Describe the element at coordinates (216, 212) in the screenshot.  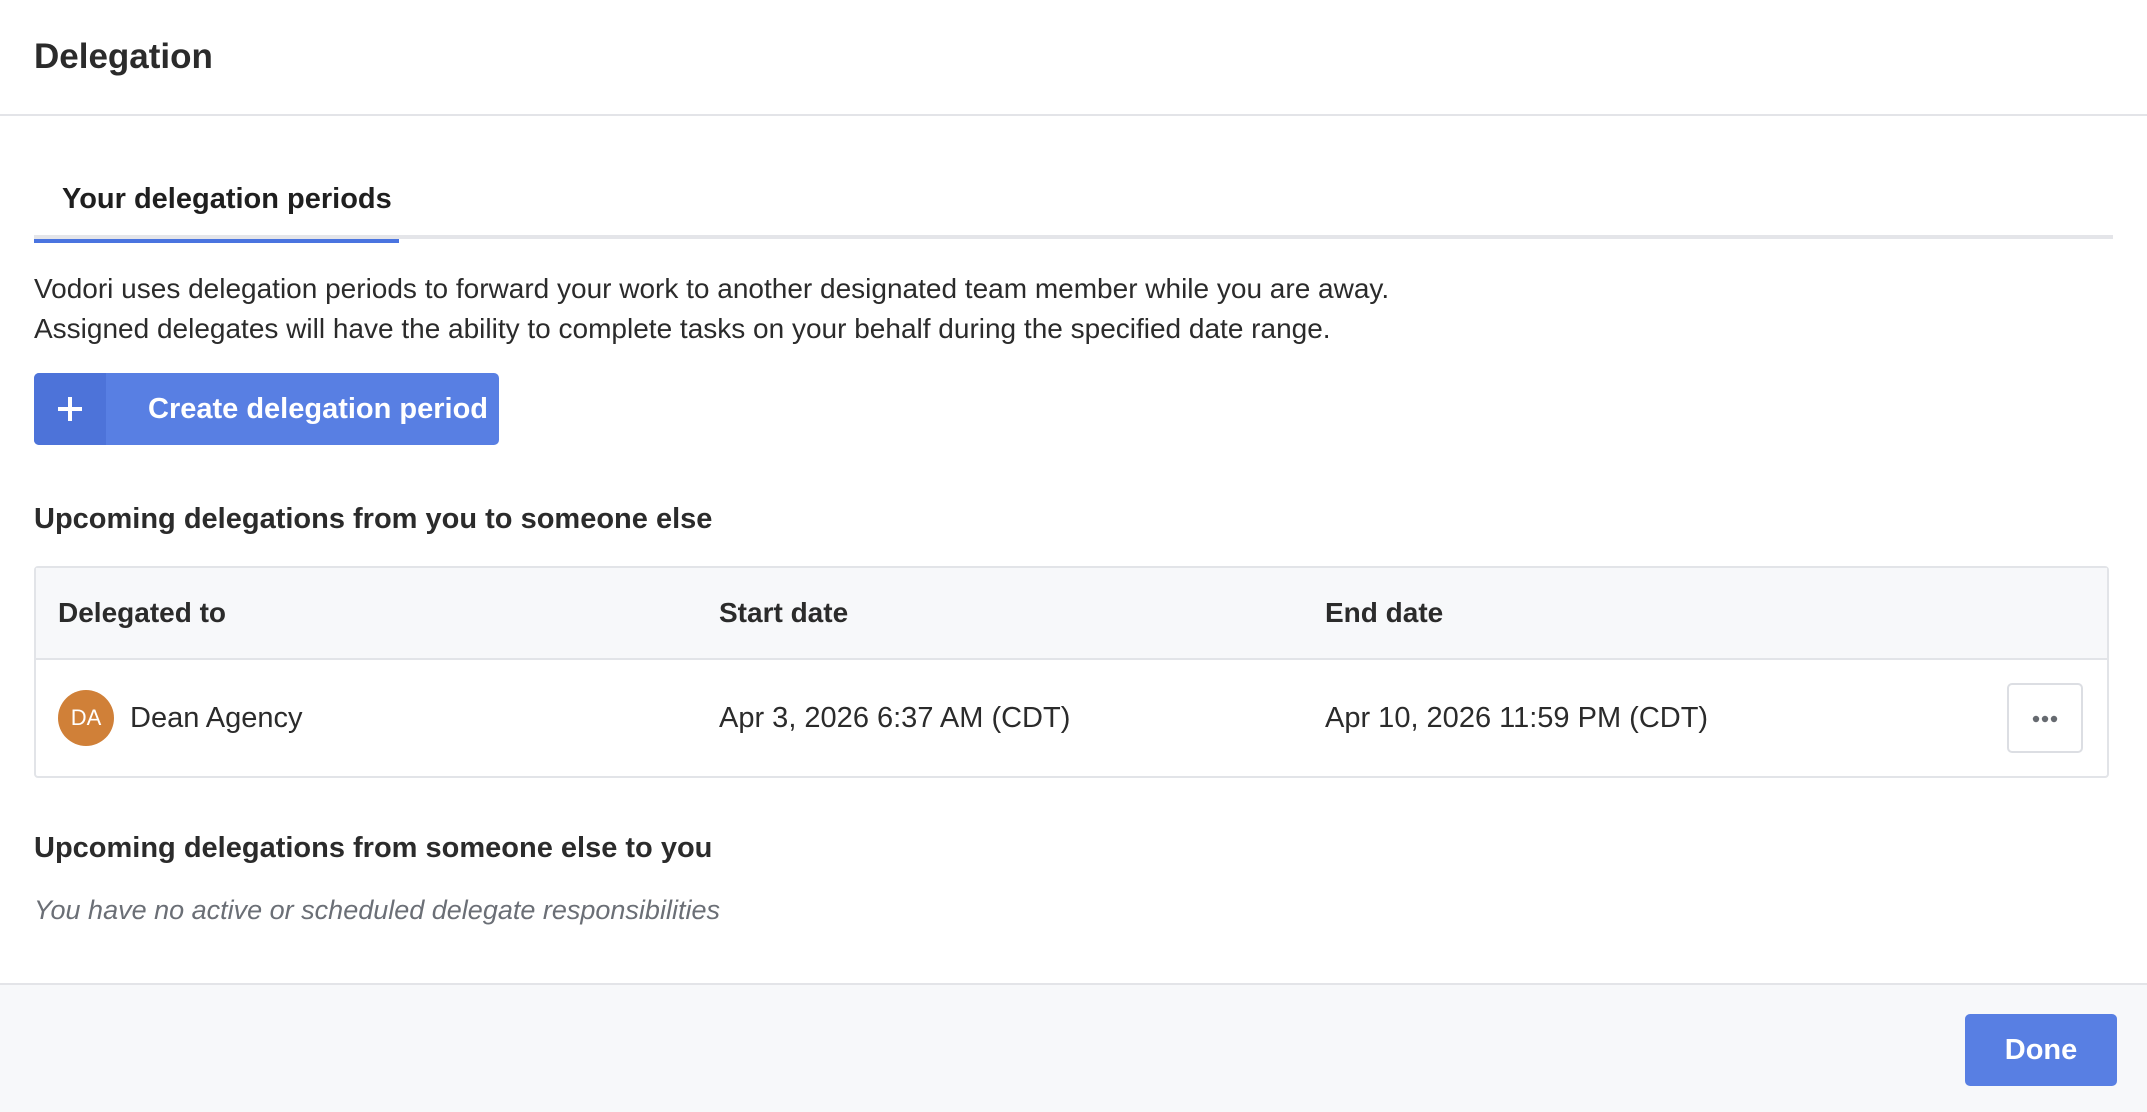
I see `tab-your-delegation-periods: Your delegation periods` at that location.